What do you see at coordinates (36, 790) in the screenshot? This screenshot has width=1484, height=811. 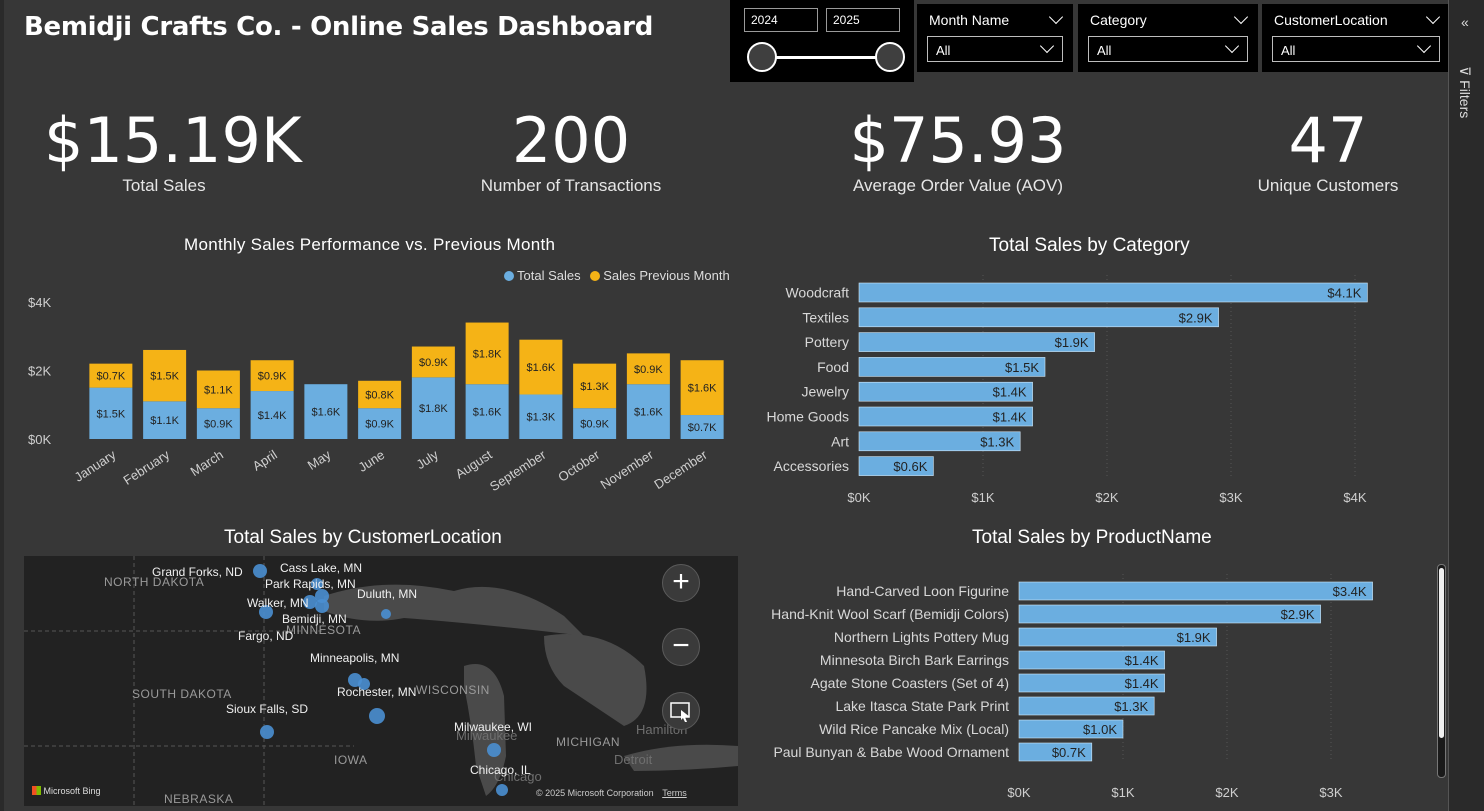 I see `microsoft-logo-icon` at bounding box center [36, 790].